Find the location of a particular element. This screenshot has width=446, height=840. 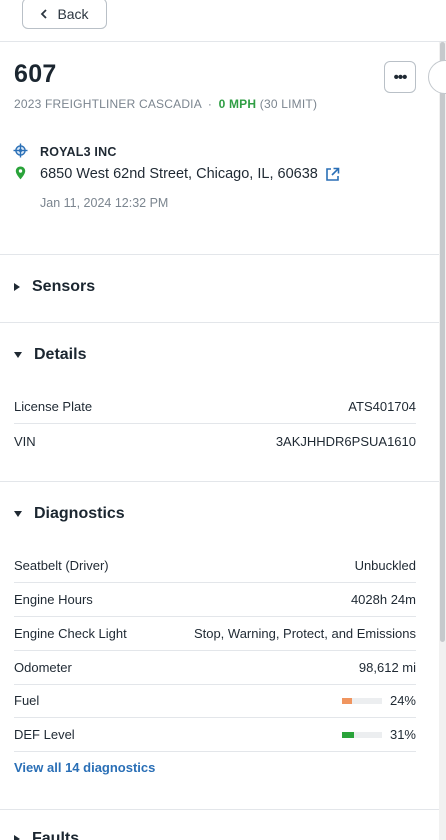

section-sensors-toggle: Sensors is located at coordinates (54, 287).